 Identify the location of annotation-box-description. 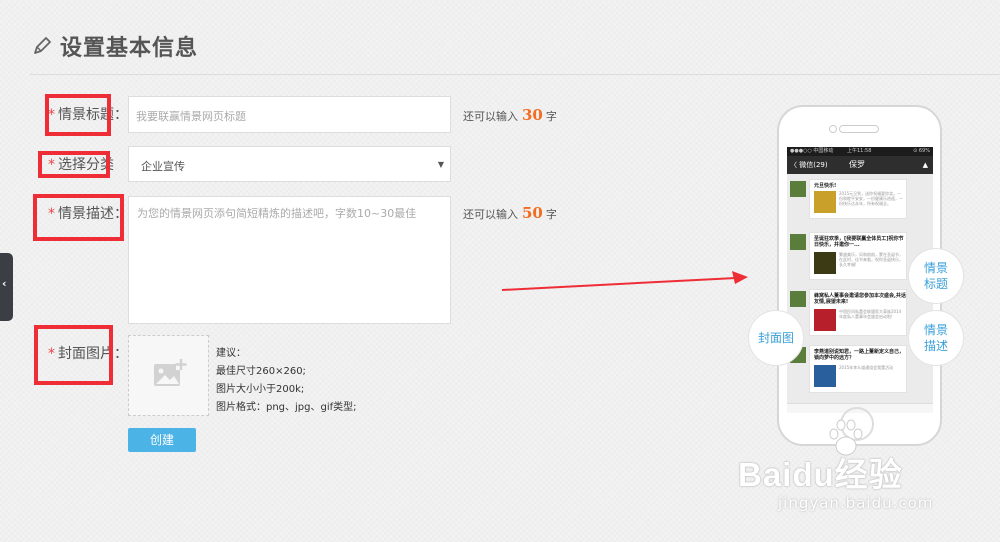
(78, 217).